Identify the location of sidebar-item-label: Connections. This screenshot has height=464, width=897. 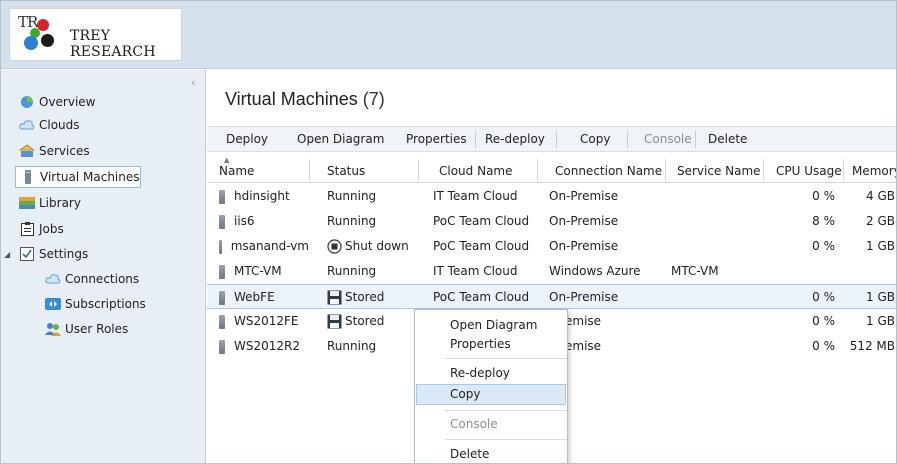
(102, 278).